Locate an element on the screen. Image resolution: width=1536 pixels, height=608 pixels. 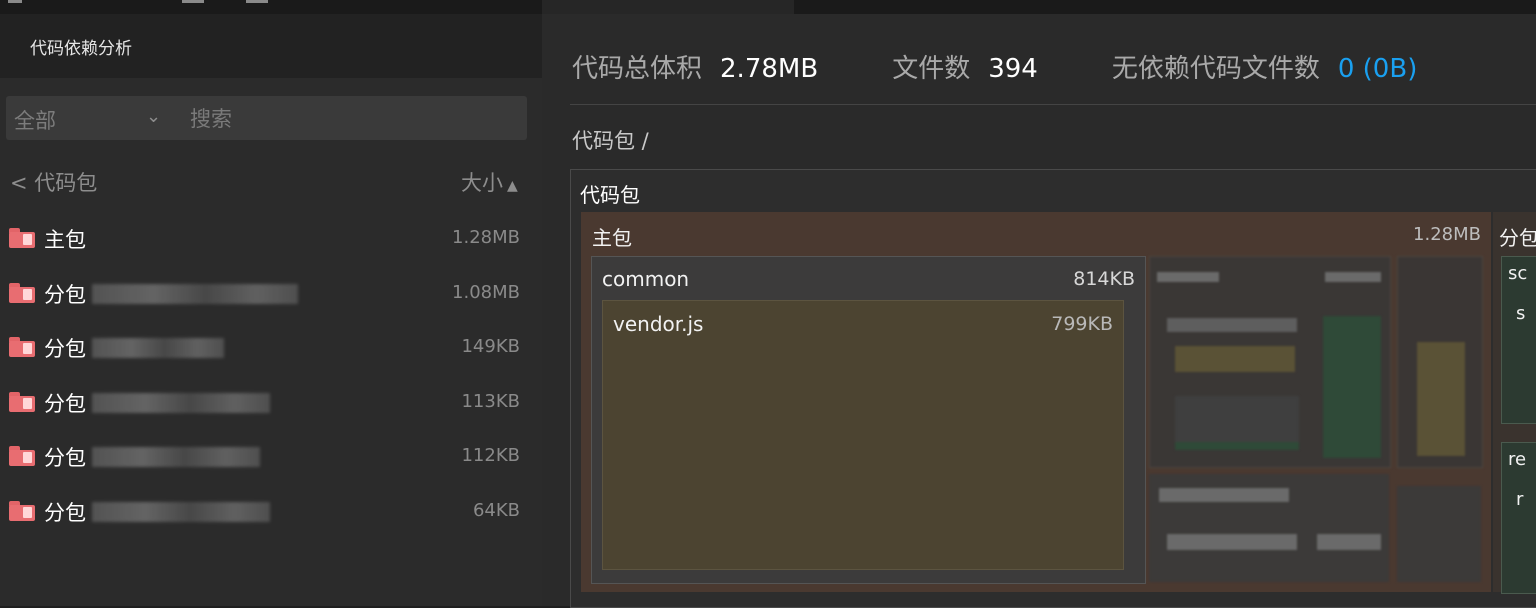
node-label: 分包 is located at coordinates (1517, 238).